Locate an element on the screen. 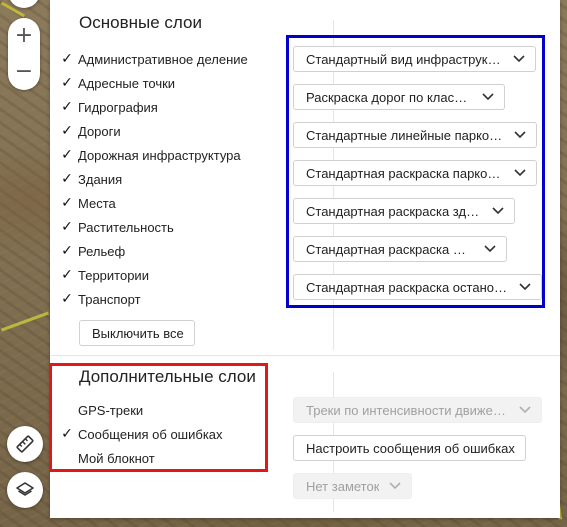 This screenshot has height=527, width=567. layer-toggle: ✓ Адресные точки is located at coordinates (115, 83).